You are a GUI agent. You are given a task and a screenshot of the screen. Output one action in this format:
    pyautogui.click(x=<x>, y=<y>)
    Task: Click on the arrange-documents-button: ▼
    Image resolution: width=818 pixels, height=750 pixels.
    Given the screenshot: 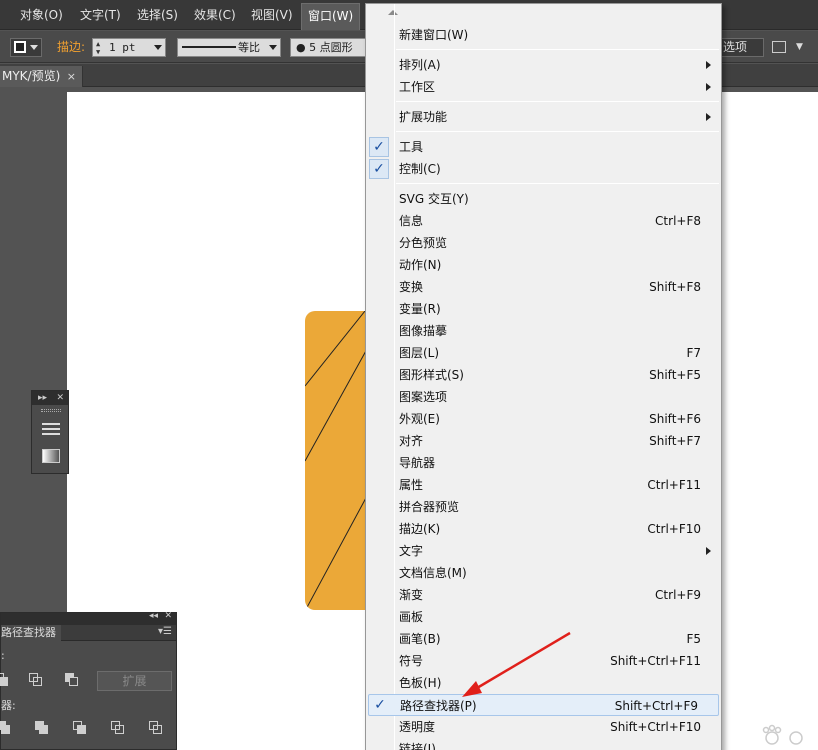 What is the action you would take?
    pyautogui.click(x=790, y=47)
    